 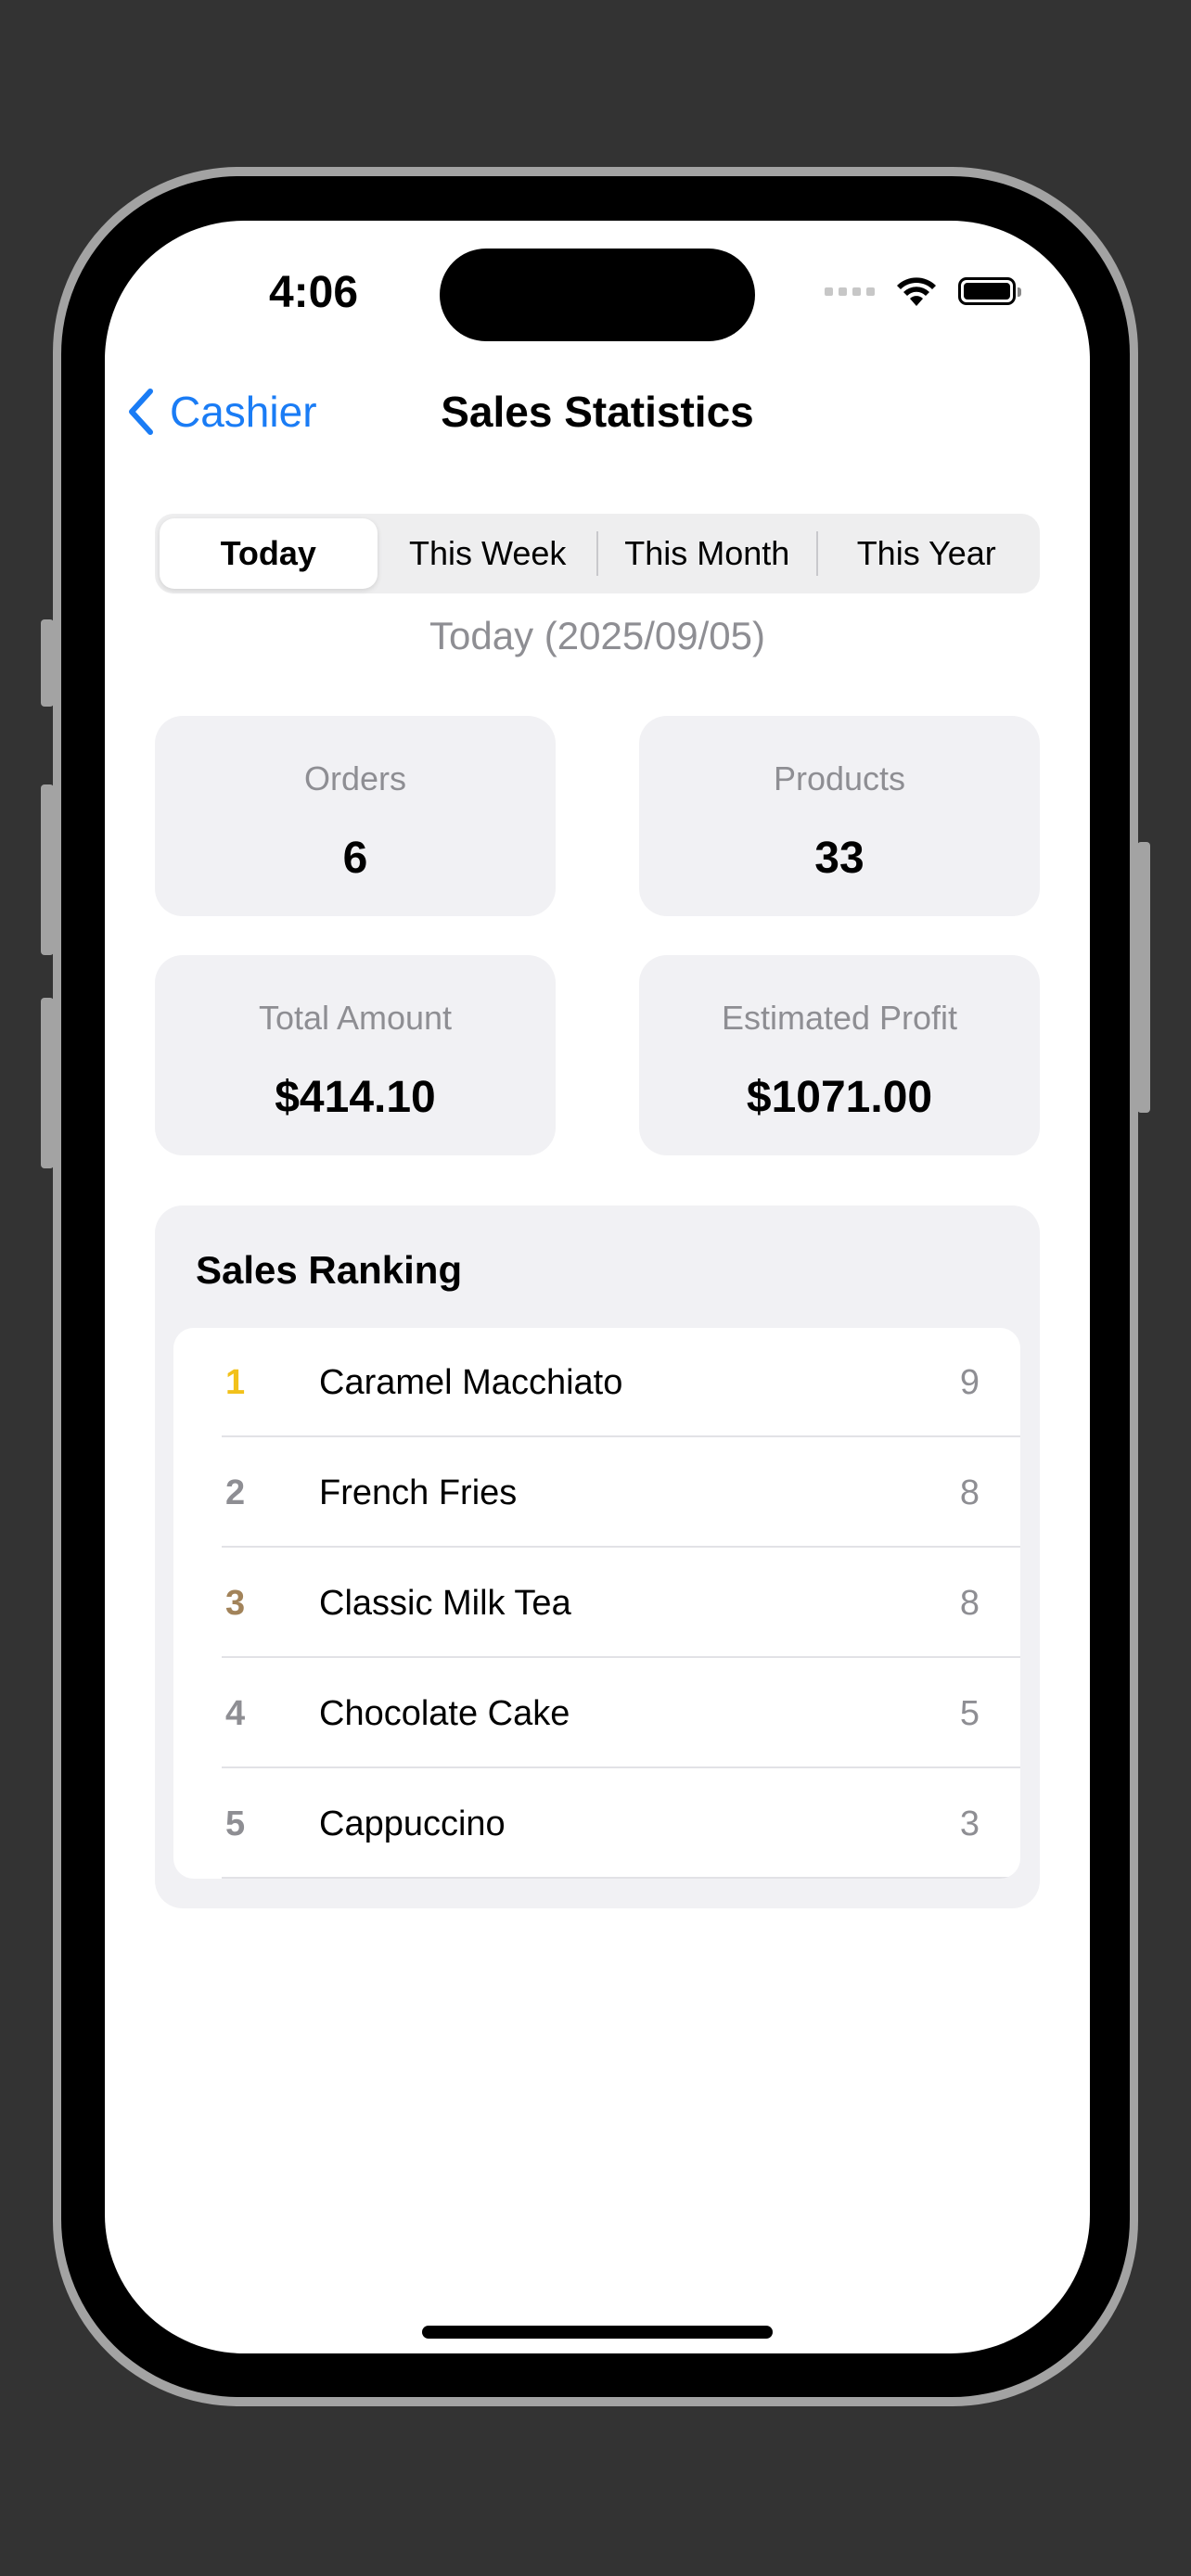 What do you see at coordinates (597, 295) in the screenshot?
I see `dynamic-island` at bounding box center [597, 295].